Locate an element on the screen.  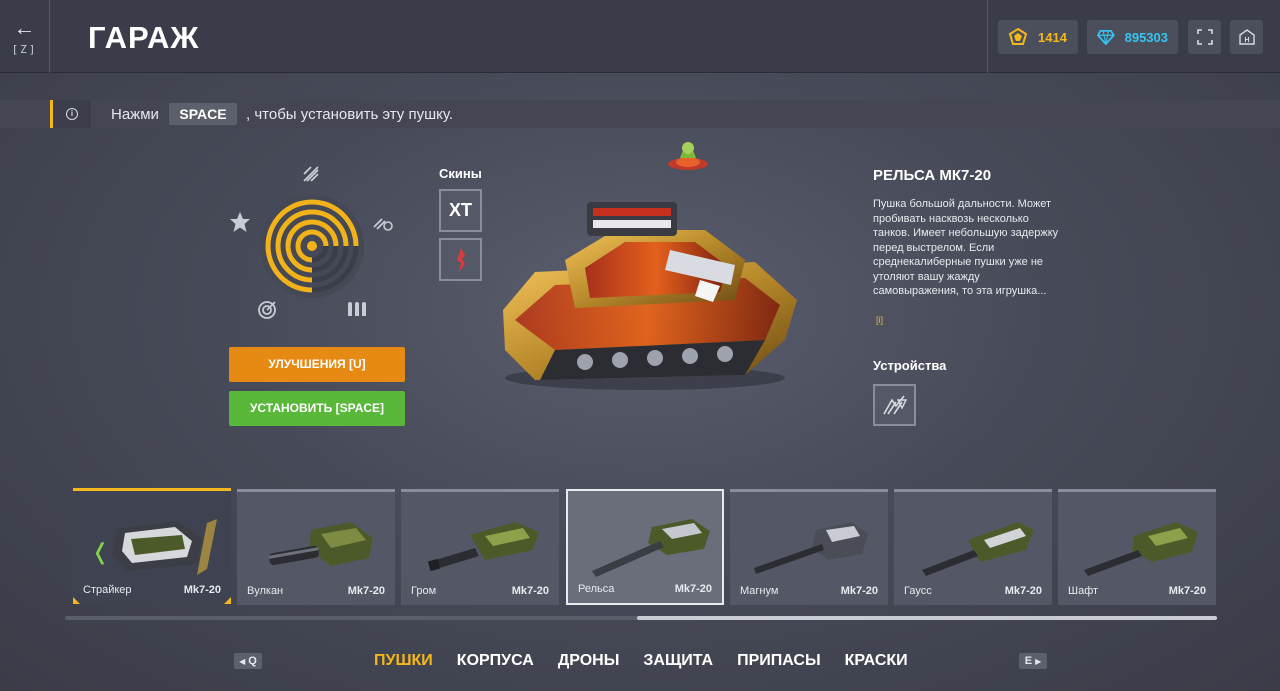
hint-info: i is located at coordinates (72, 114).